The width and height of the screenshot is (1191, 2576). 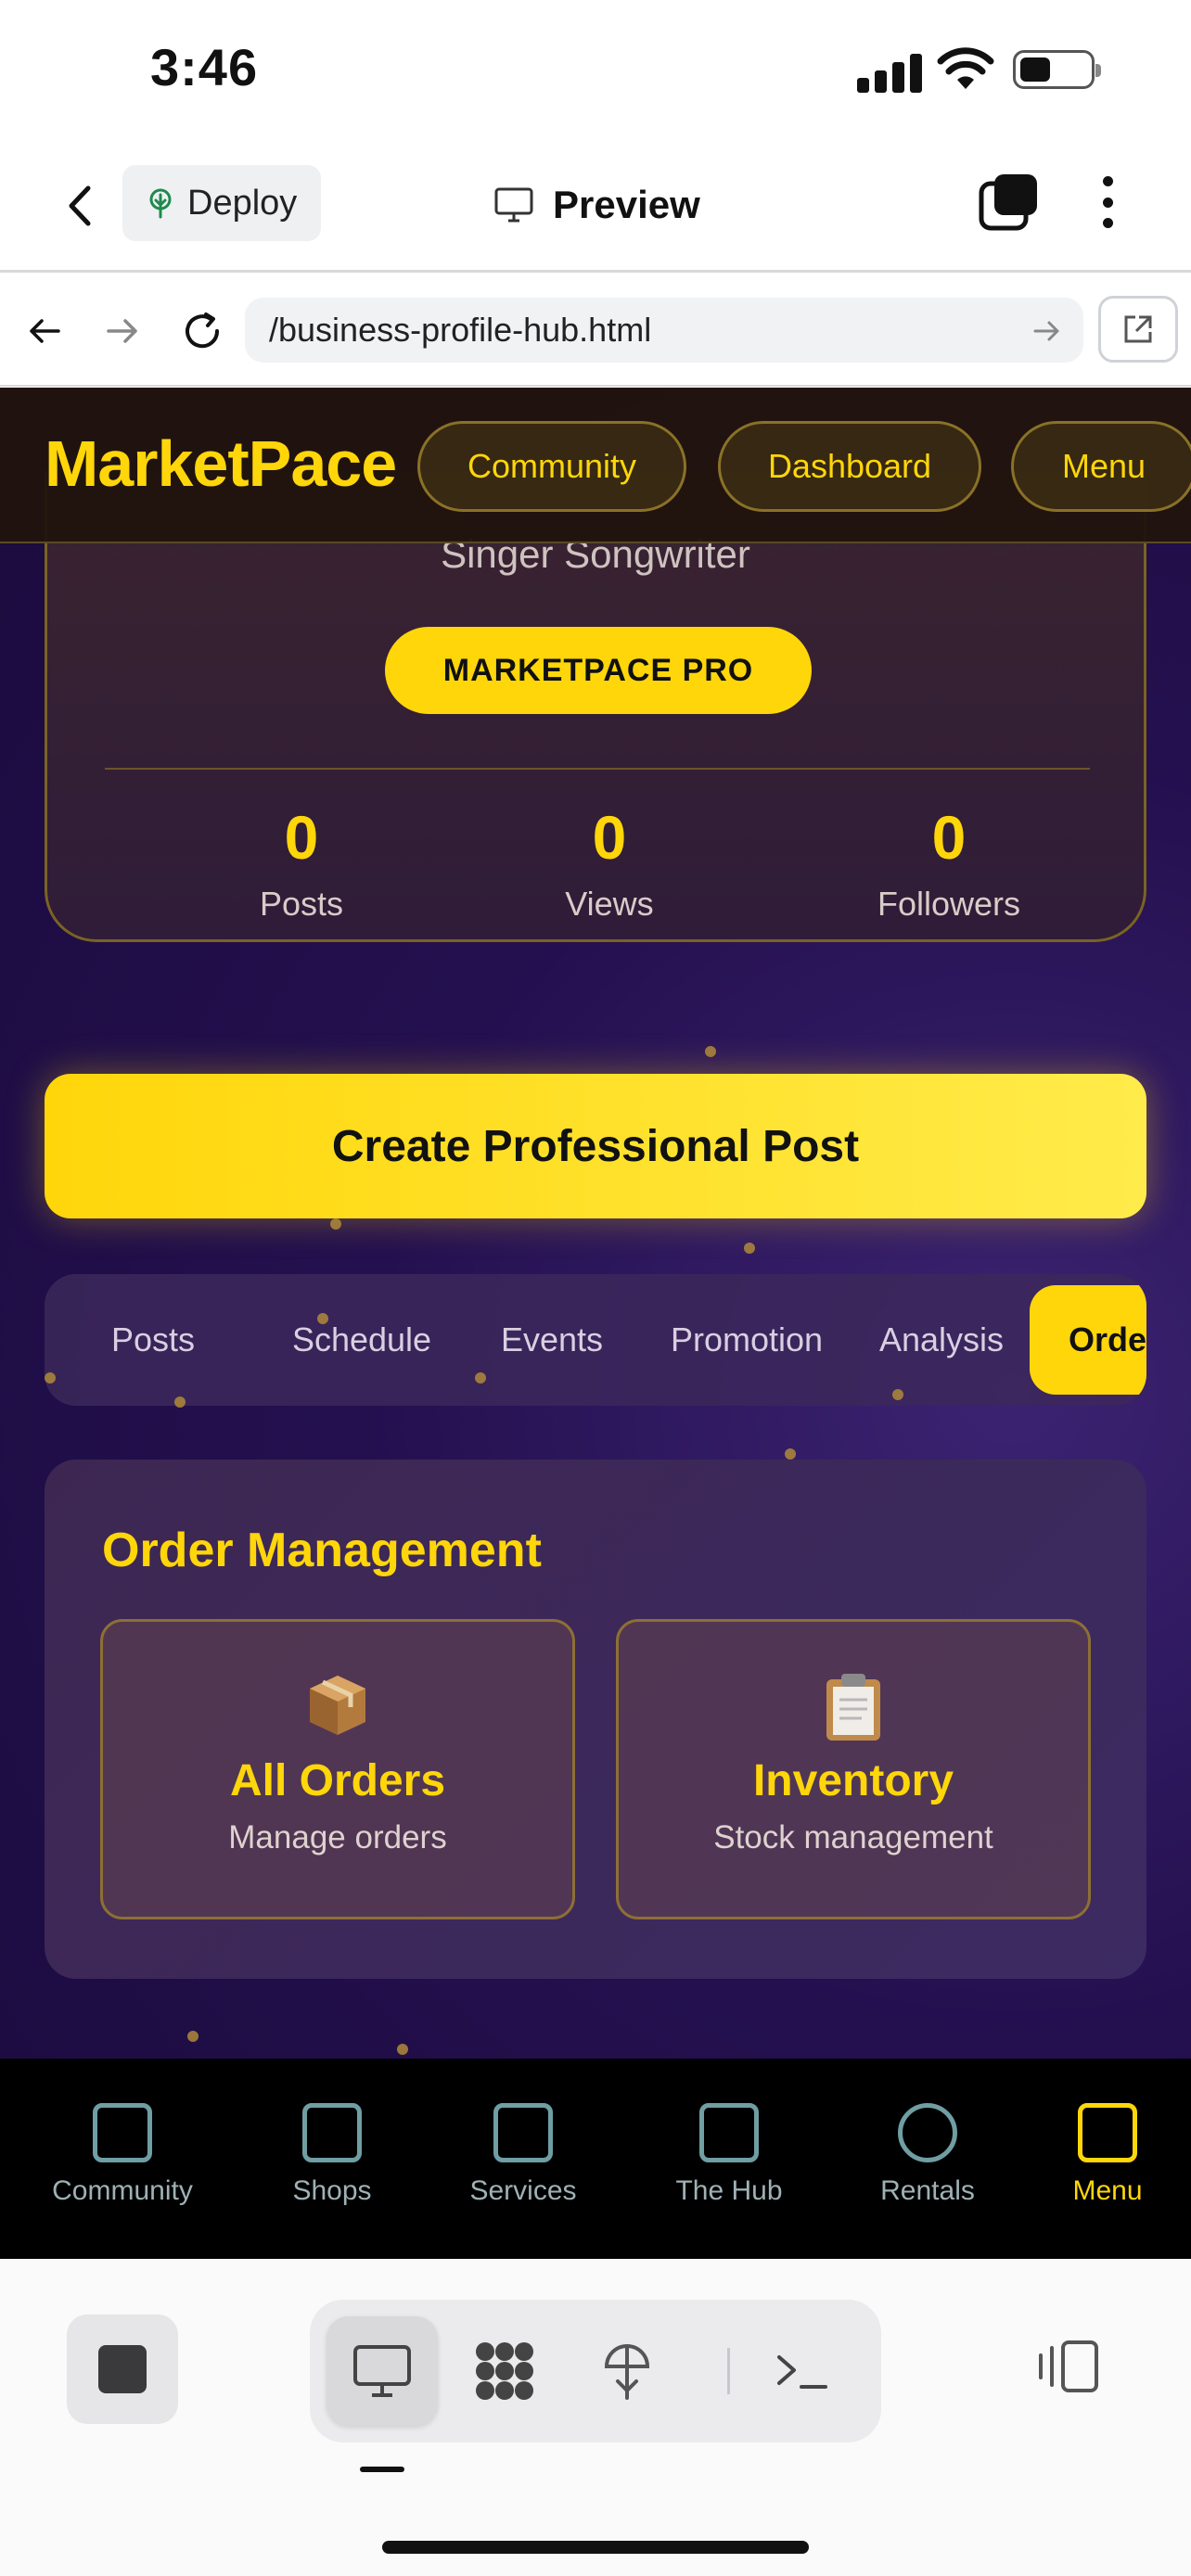 I want to click on bottom-nav-the-hub: The Hub, so click(x=729, y=2155).